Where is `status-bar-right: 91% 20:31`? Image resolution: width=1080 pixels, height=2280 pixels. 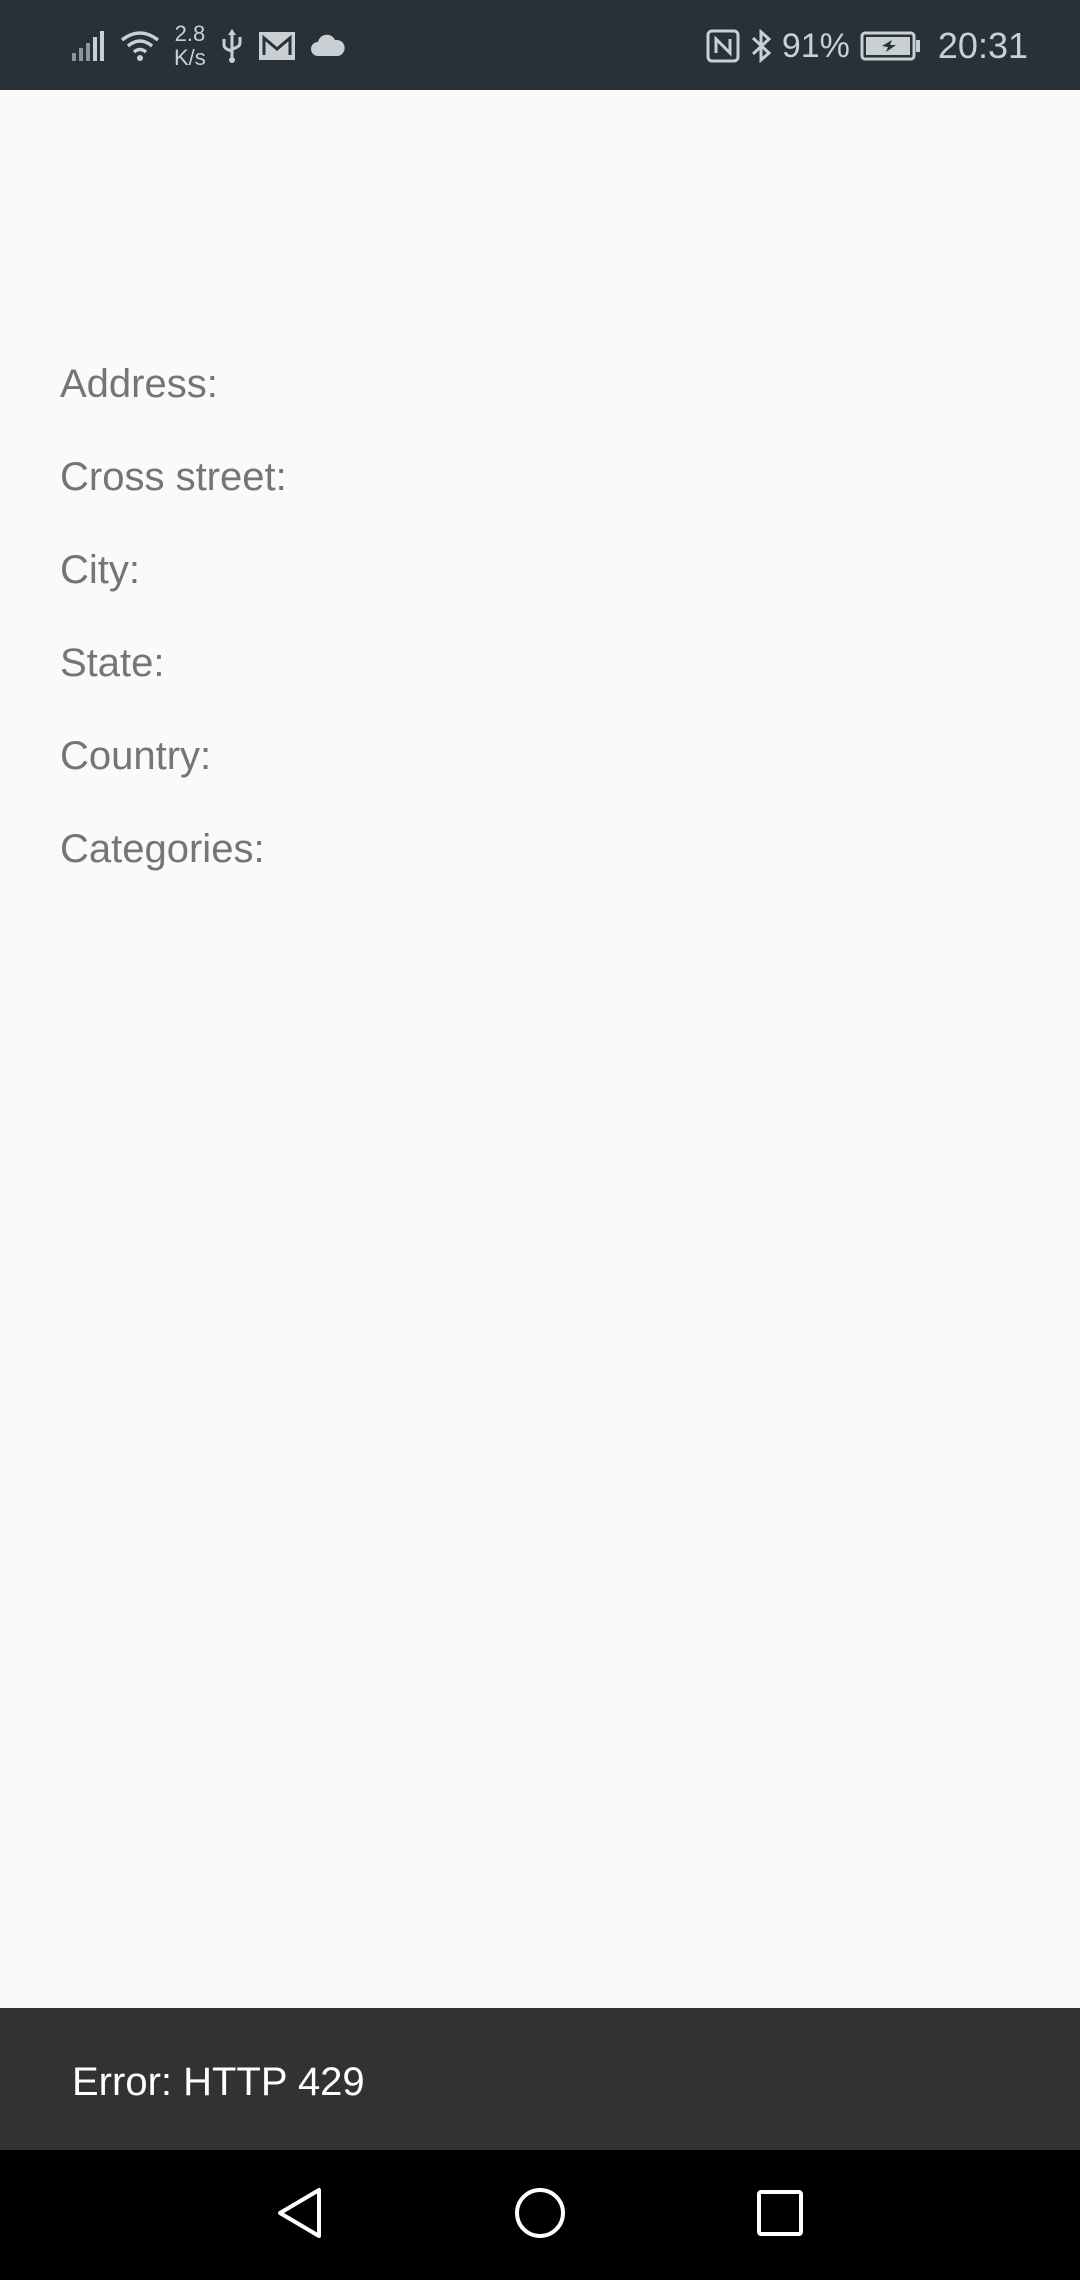 status-bar-right: 91% 20:31 is located at coordinates (867, 46).